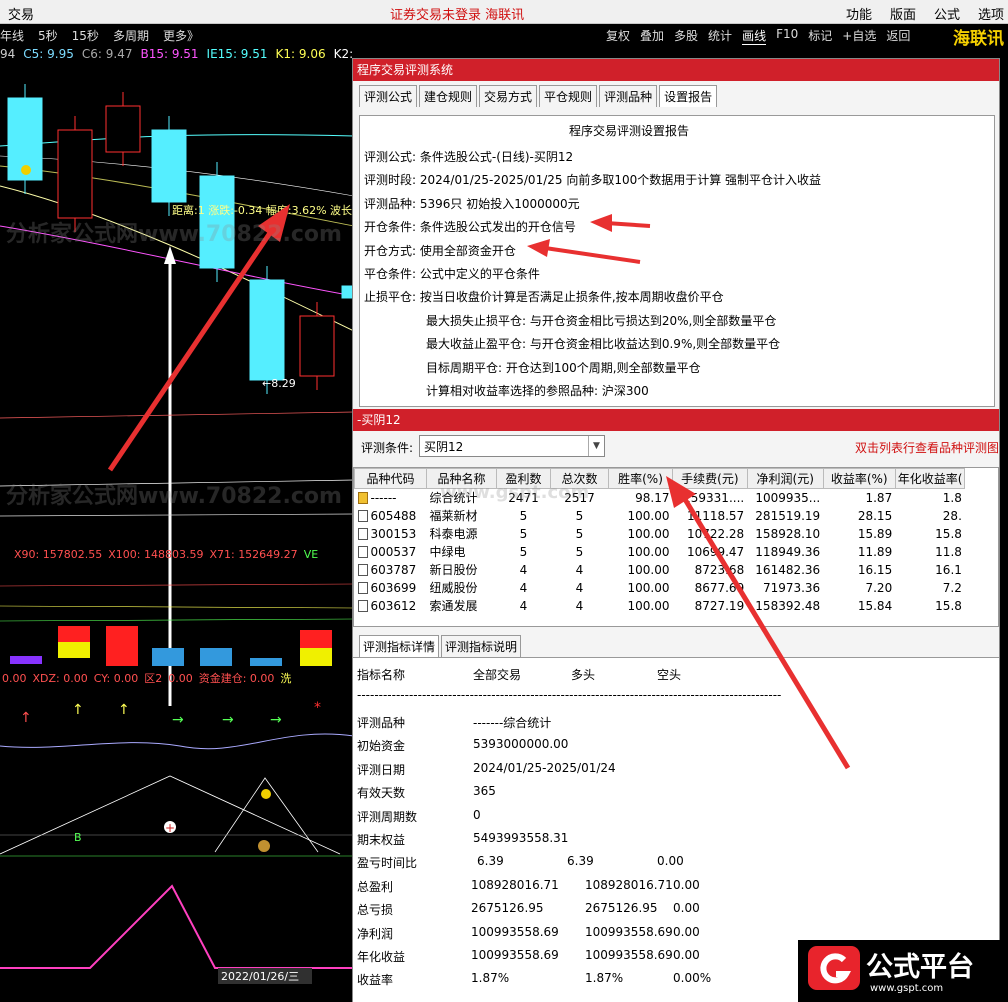  What do you see at coordinates (388, 96) in the screenshot?
I see `tab-eval-formula: 评测公式` at bounding box center [388, 96].